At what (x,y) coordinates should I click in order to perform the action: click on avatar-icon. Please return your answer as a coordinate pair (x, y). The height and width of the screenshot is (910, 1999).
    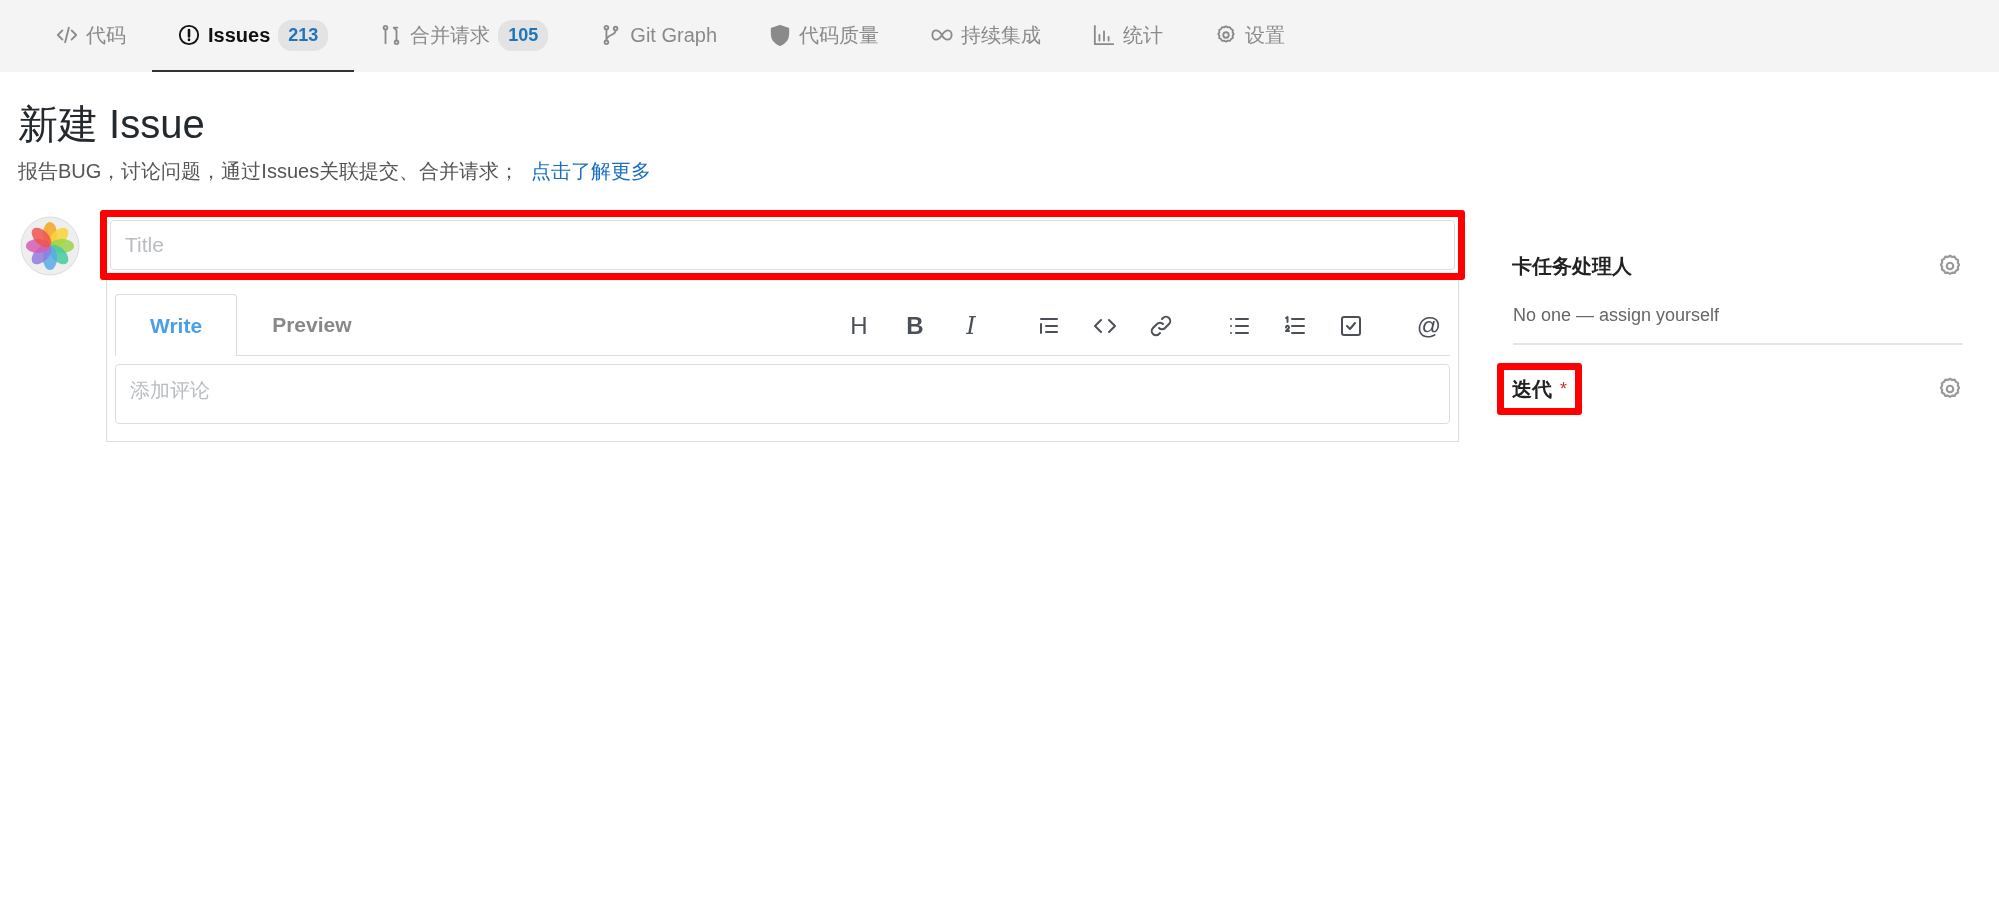
    Looking at the image, I should click on (50, 246).